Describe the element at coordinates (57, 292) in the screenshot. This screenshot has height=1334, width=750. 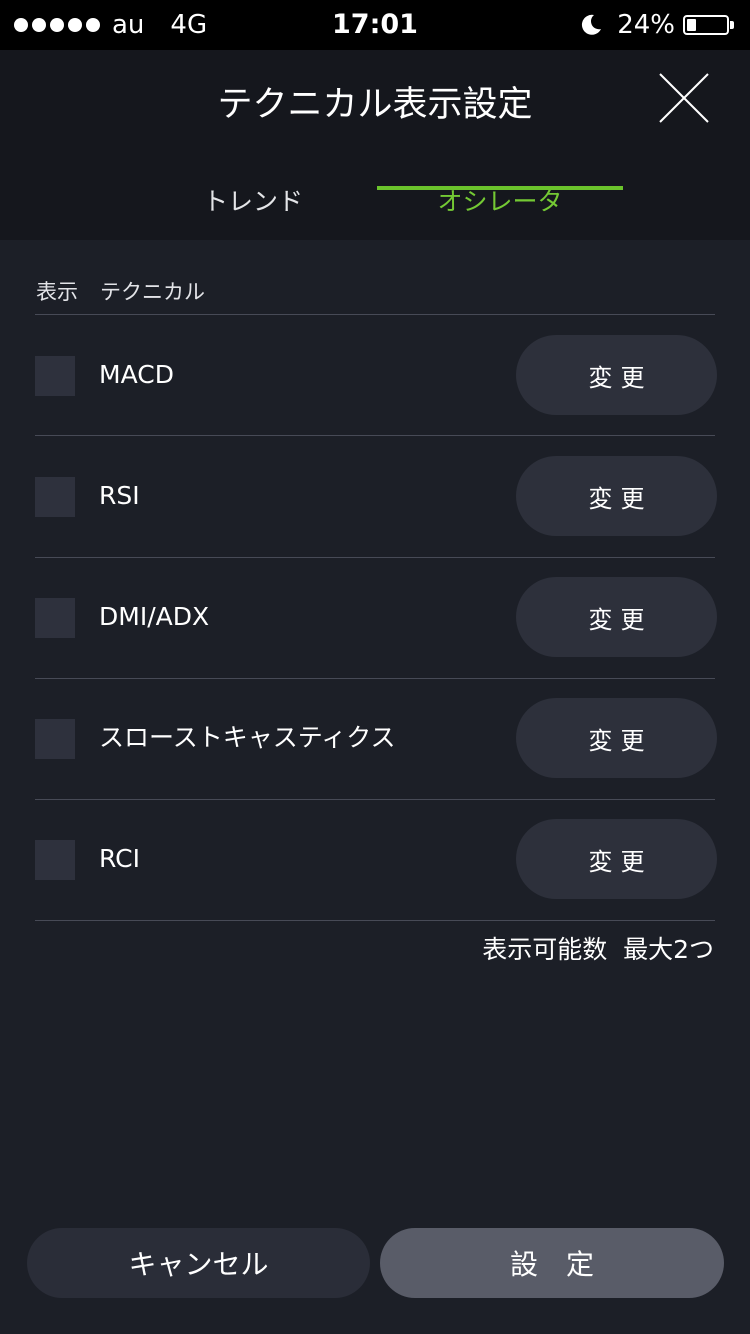
I see `column-display-label: 表示` at that location.